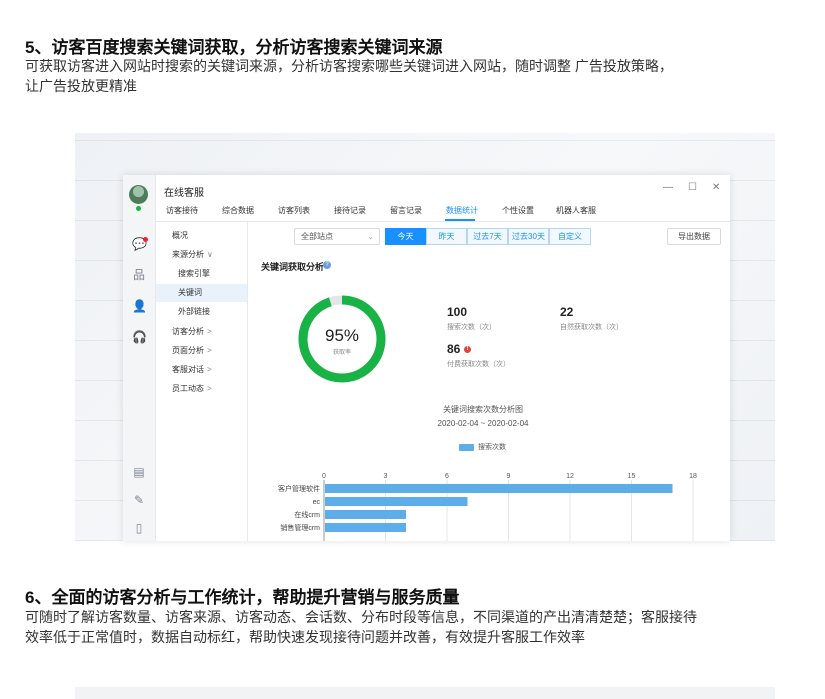 The image size is (825, 699). What do you see at coordinates (138, 208) in the screenshot?
I see `online-status-dot` at bounding box center [138, 208].